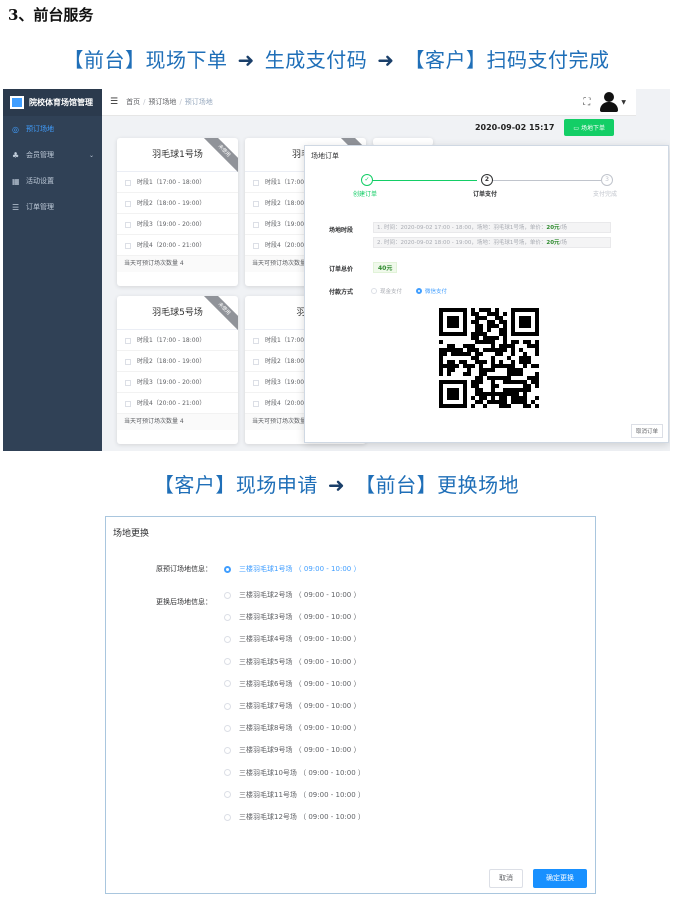  What do you see at coordinates (336, 485) in the screenshot?
I see `arrow-right-icon: ➜` at bounding box center [336, 485].